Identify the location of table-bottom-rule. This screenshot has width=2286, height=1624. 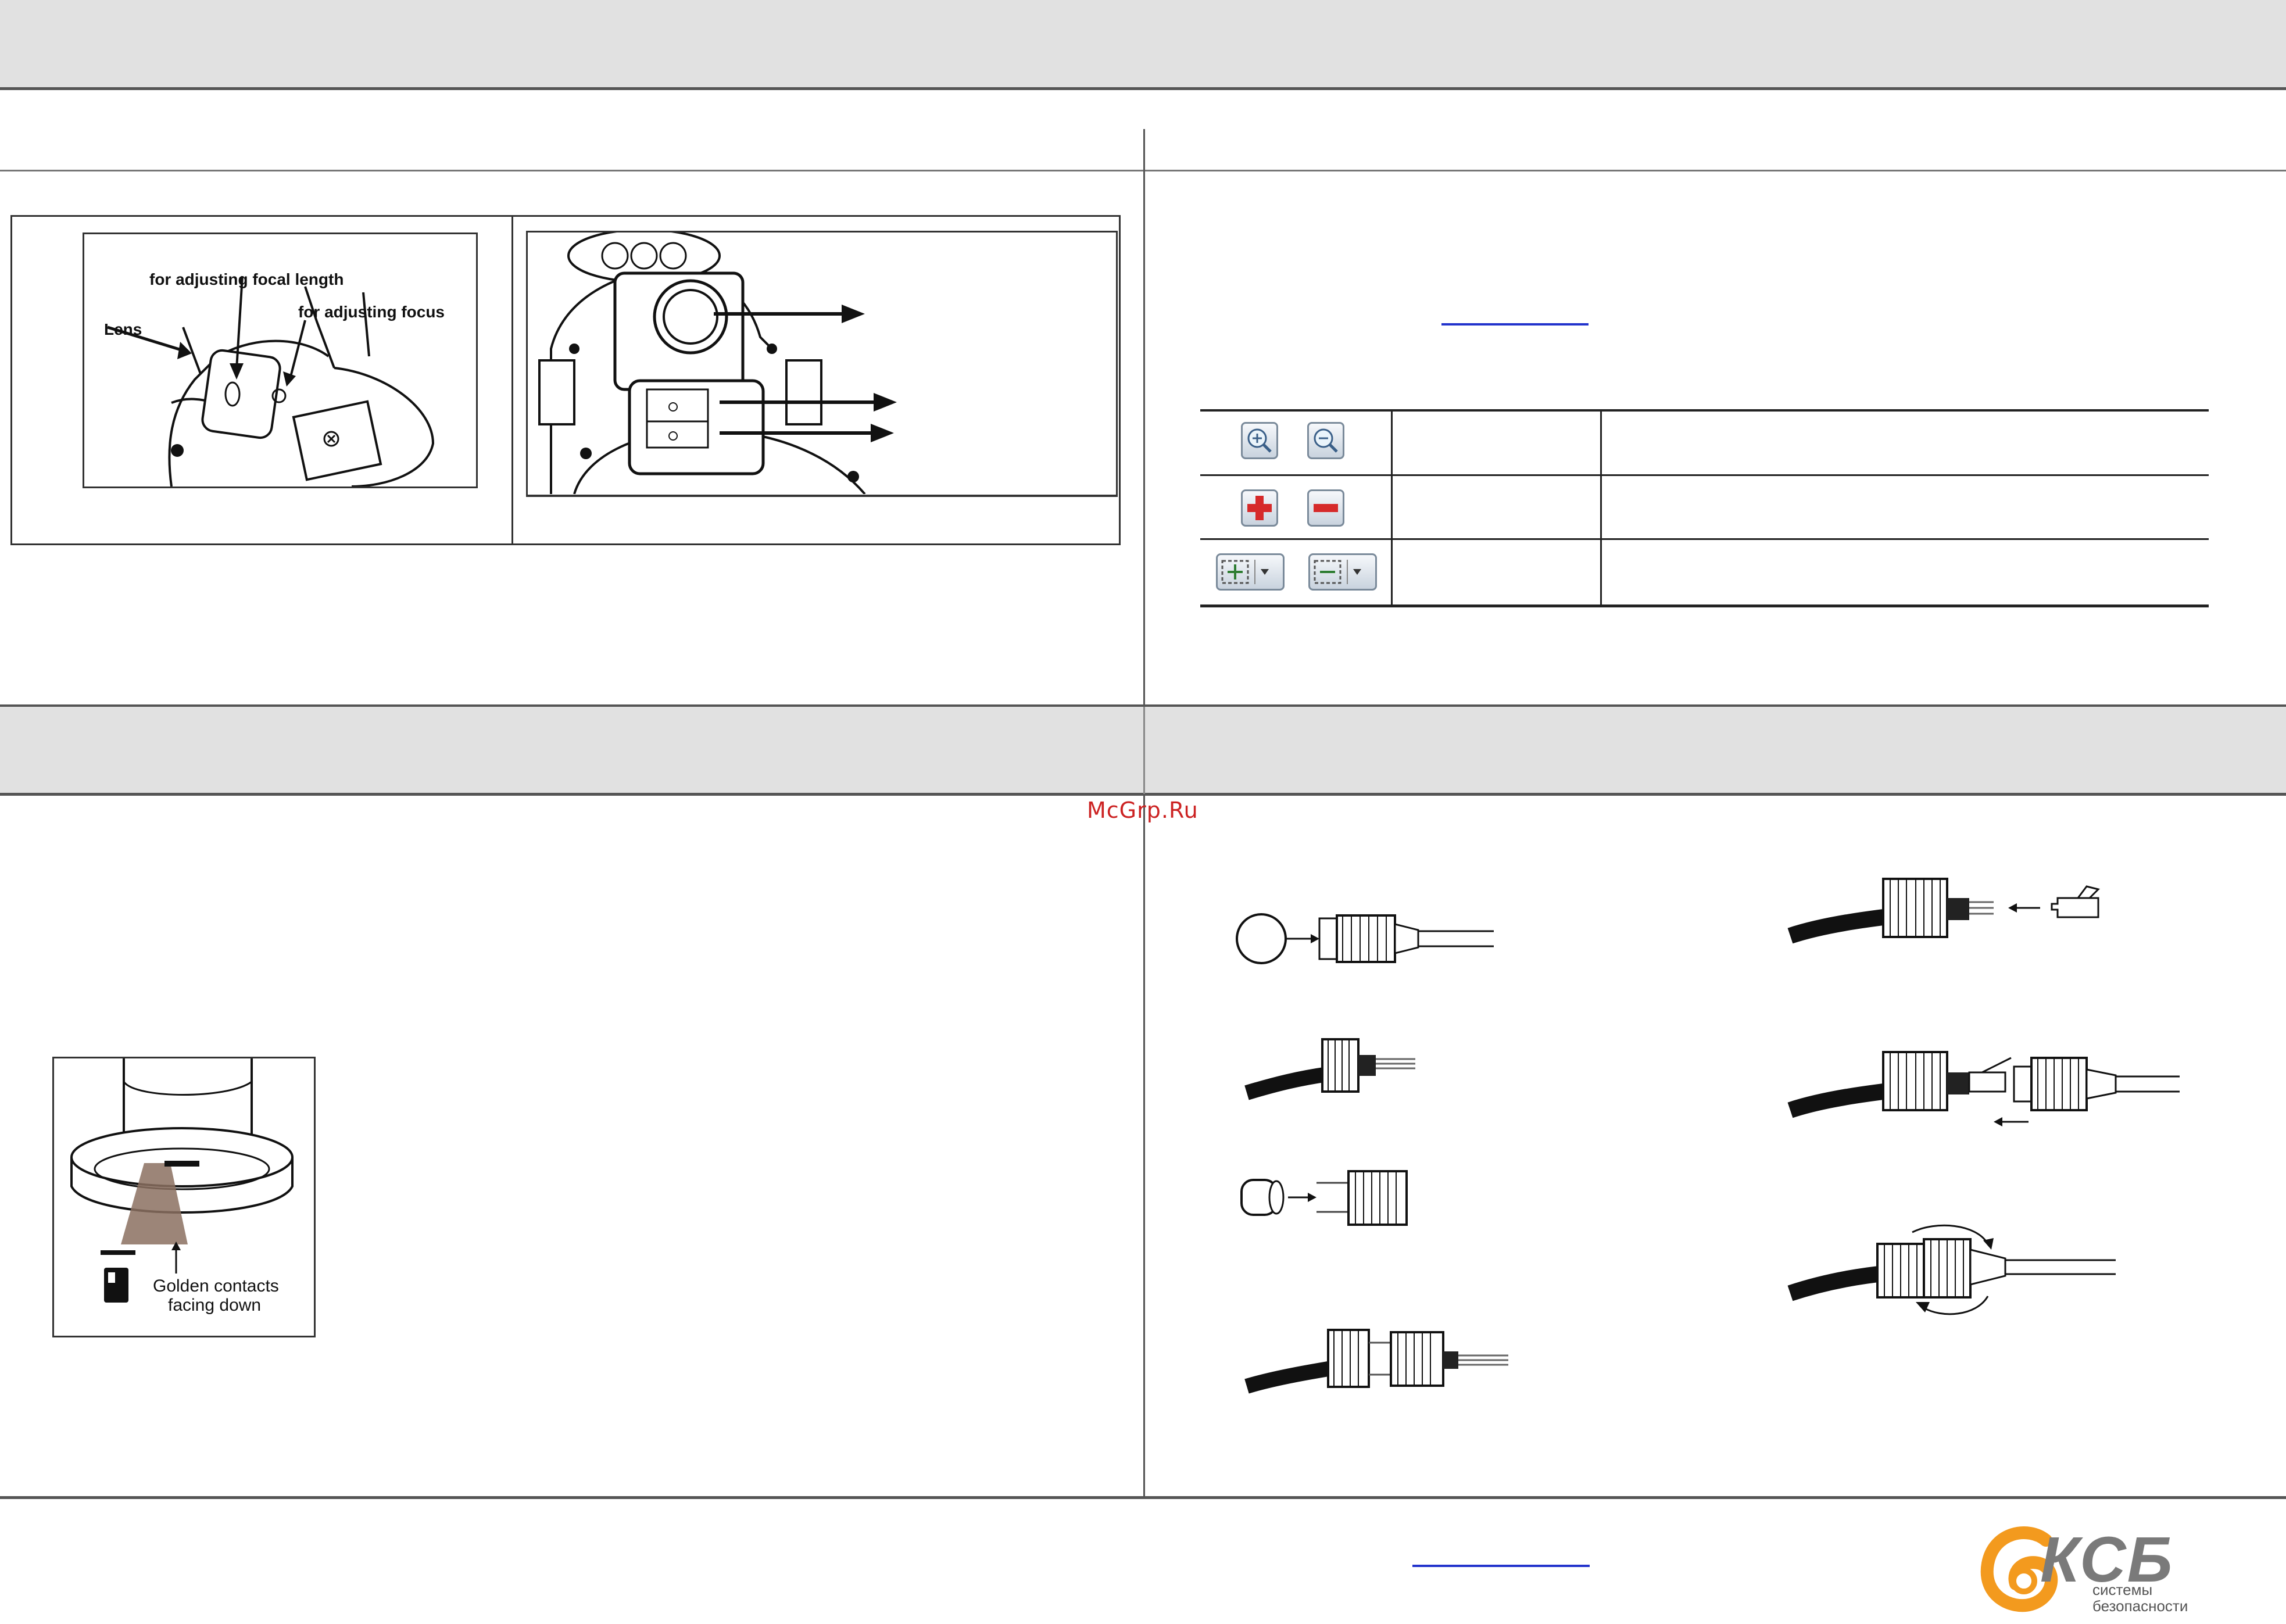
(1704, 605).